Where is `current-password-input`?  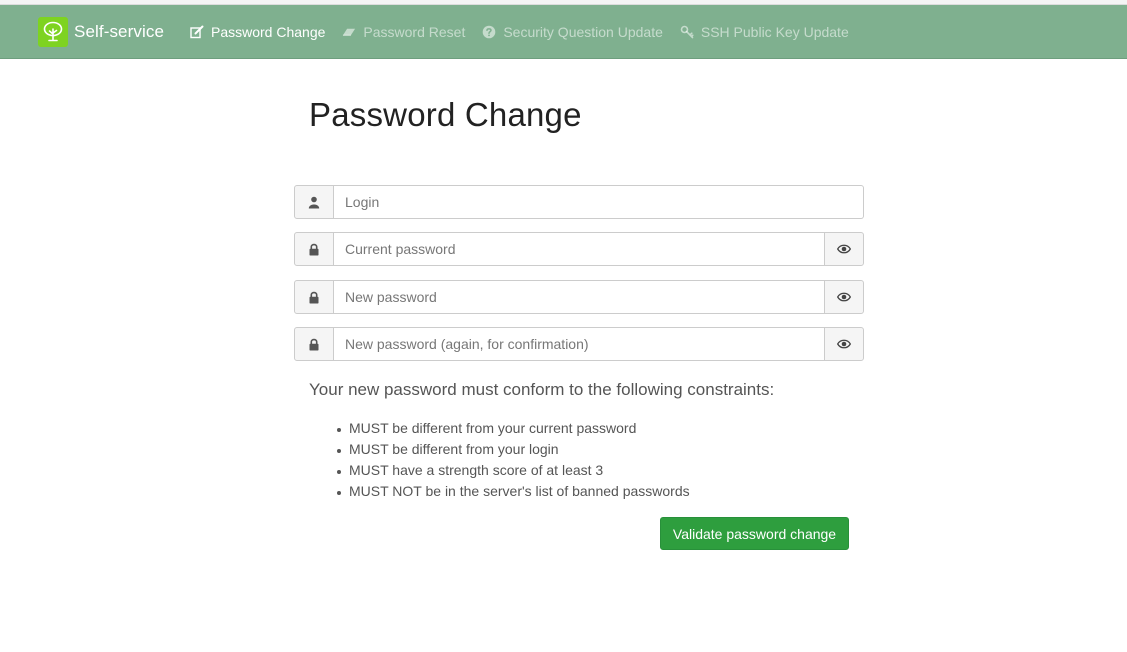 current-password-input is located at coordinates (579, 249).